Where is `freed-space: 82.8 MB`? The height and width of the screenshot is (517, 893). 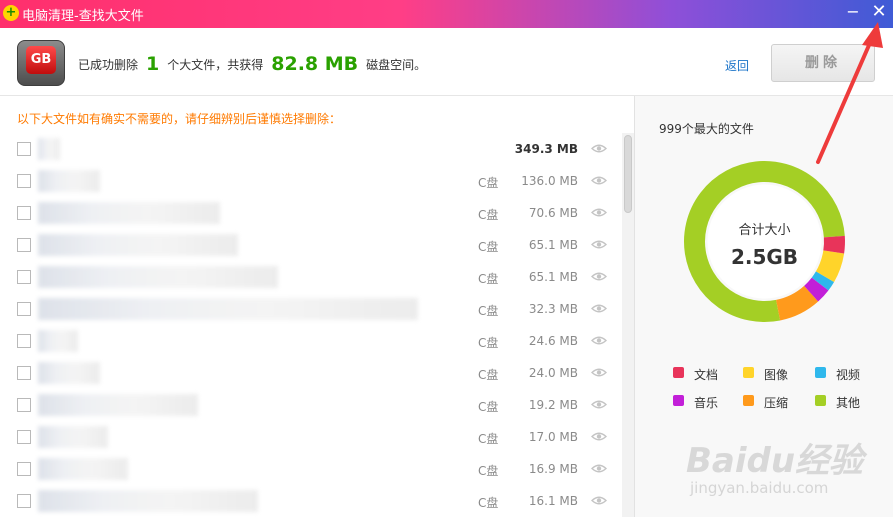
freed-space: 82.8 MB is located at coordinates (315, 64).